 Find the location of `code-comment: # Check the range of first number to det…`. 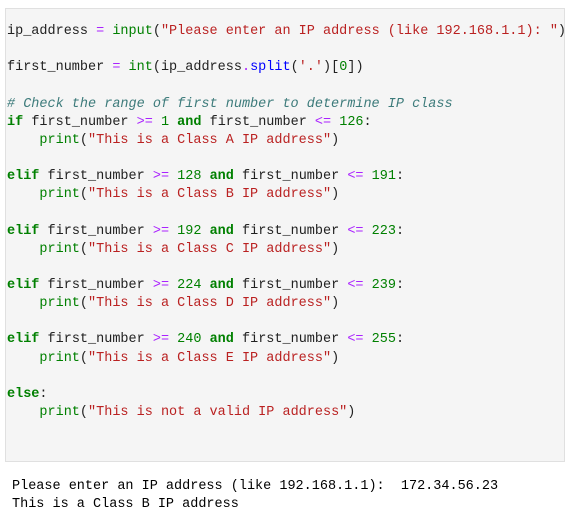

code-comment: # Check the range of first number to det… is located at coordinates (286, 105).